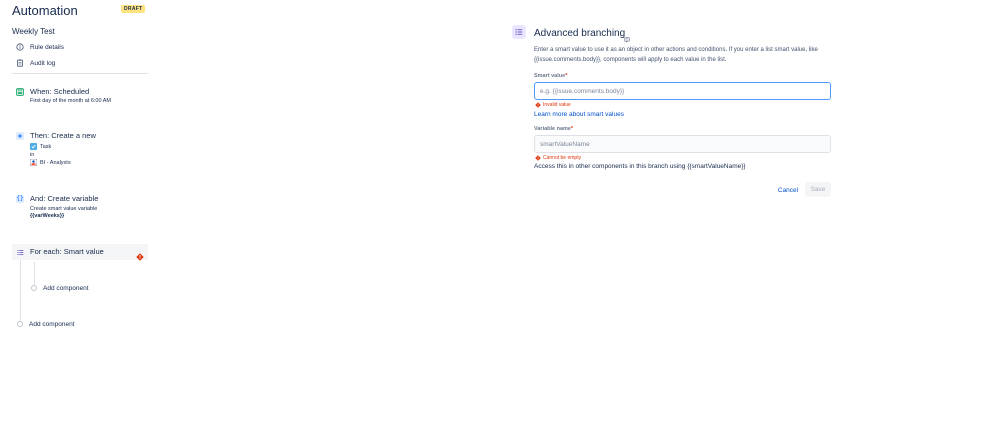 The width and height of the screenshot is (999, 434). I want to click on trigger-title: When: Scheduled, so click(60, 91).